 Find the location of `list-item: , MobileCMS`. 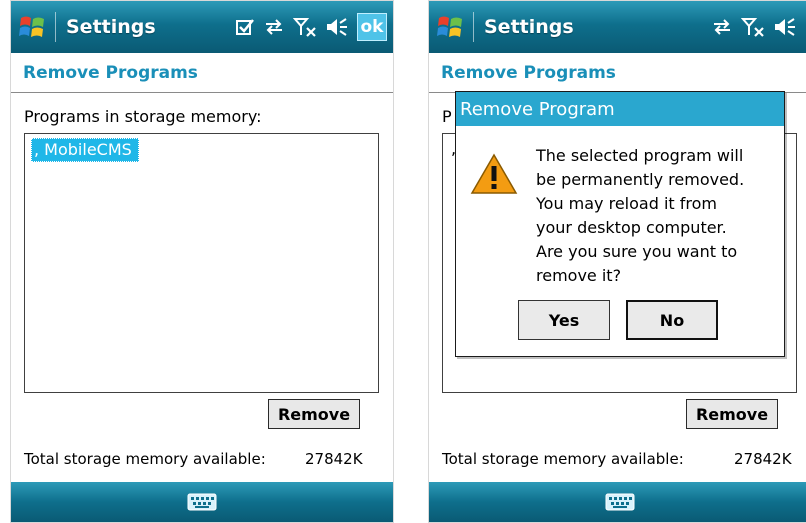

list-item: , MobileCMS is located at coordinates (85, 150).